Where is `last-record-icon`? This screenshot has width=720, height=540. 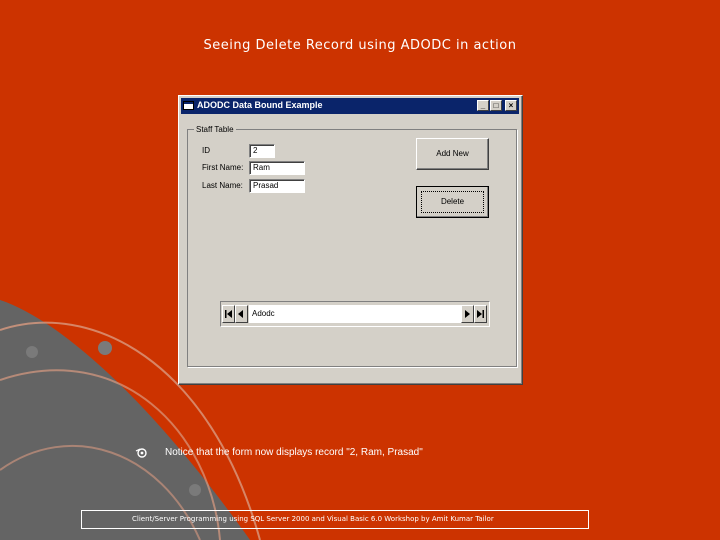 last-record-icon is located at coordinates (480, 314).